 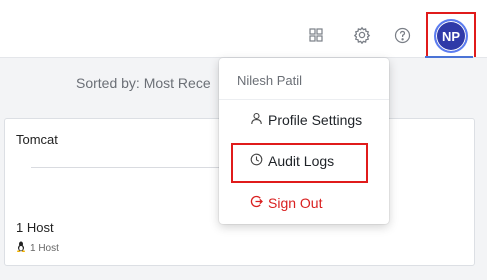 What do you see at coordinates (35, 227) in the screenshot?
I see `card-host-count: 1 Host` at bounding box center [35, 227].